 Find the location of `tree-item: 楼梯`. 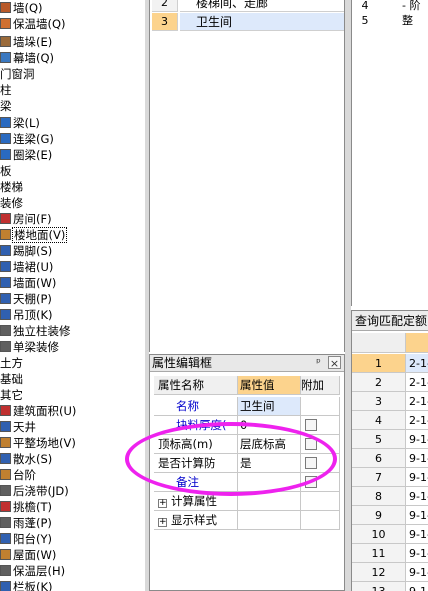

tree-item: 楼梯 is located at coordinates (11, 187).